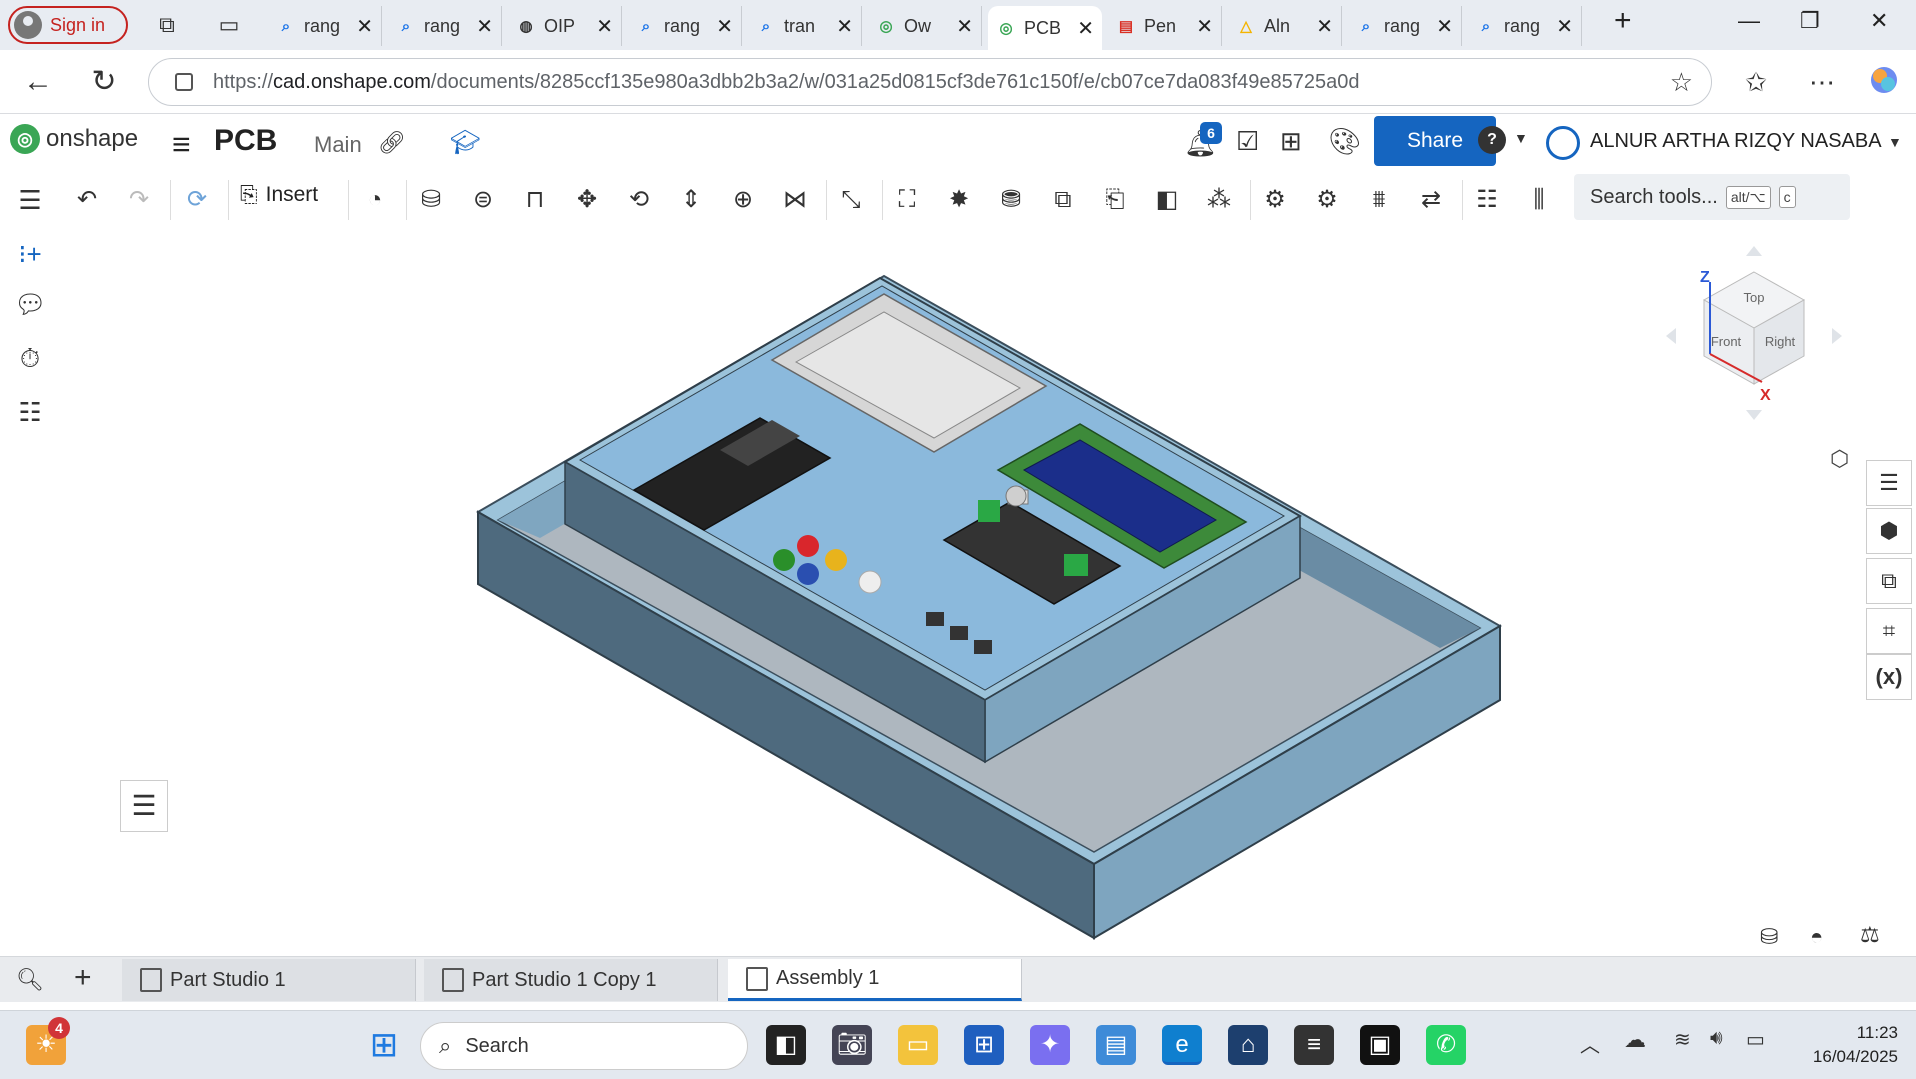  What do you see at coordinates (1248, 1045) in the screenshot?
I see `vpn-app-icon: ⌂` at bounding box center [1248, 1045].